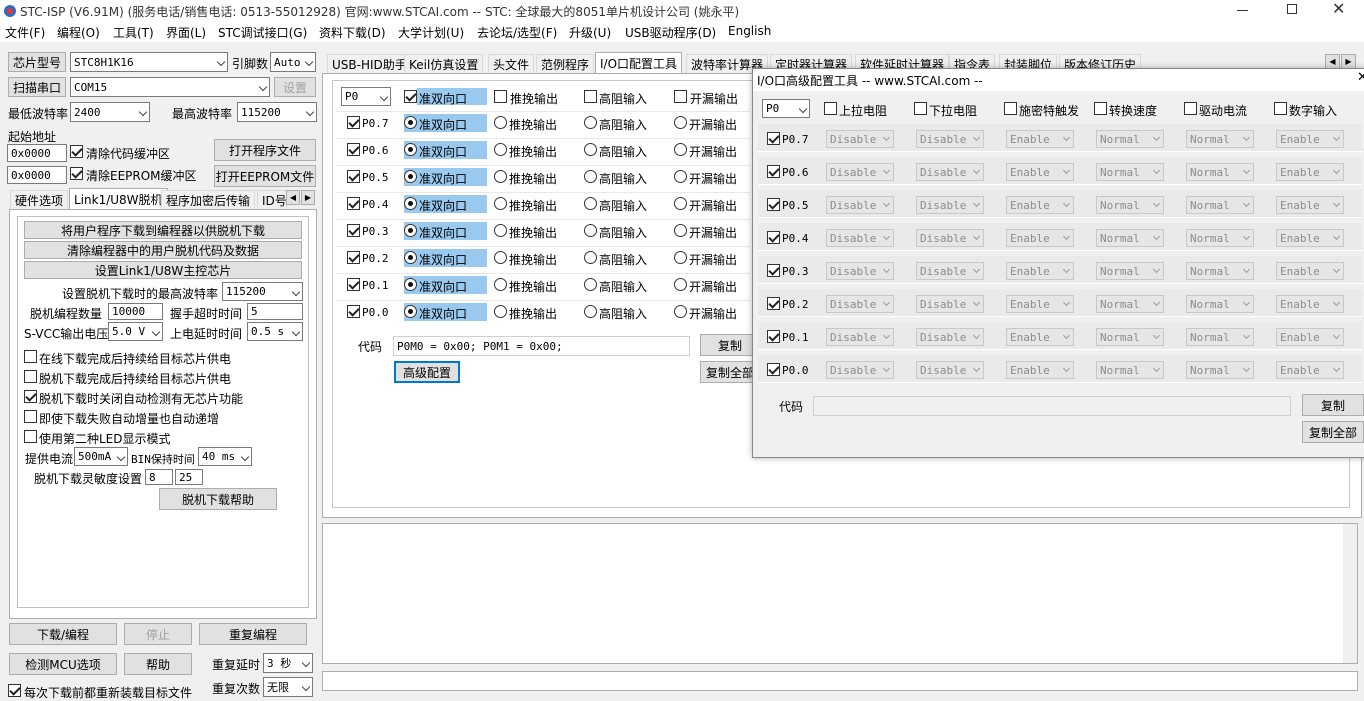 The width and height of the screenshot is (1364, 701). Describe the element at coordinates (37, 175) in the screenshot. I see `eeprom-address-input: 0x0000` at that location.